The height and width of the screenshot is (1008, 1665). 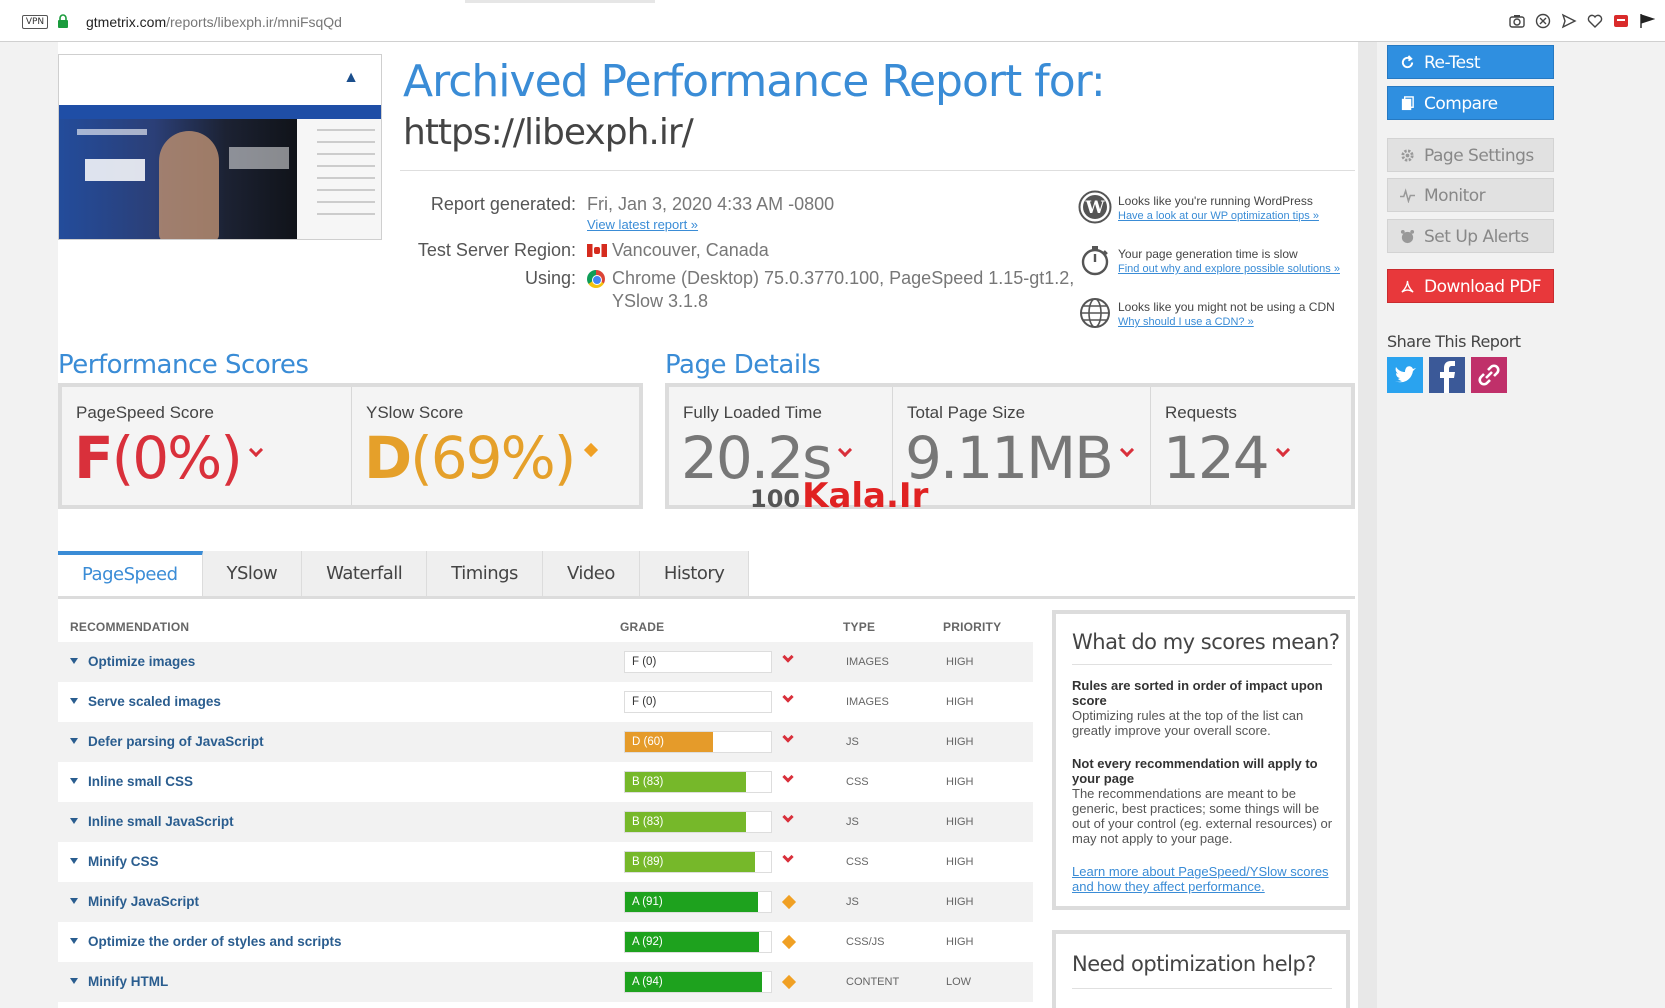 What do you see at coordinates (775, 499) in the screenshot?
I see `watermark-prefix: 100` at bounding box center [775, 499].